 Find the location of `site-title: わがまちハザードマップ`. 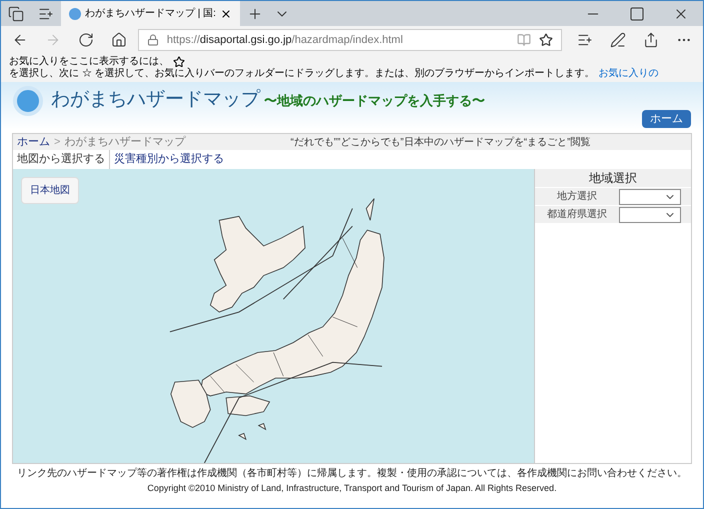

site-title: わがまちハザードマップ is located at coordinates (155, 100).